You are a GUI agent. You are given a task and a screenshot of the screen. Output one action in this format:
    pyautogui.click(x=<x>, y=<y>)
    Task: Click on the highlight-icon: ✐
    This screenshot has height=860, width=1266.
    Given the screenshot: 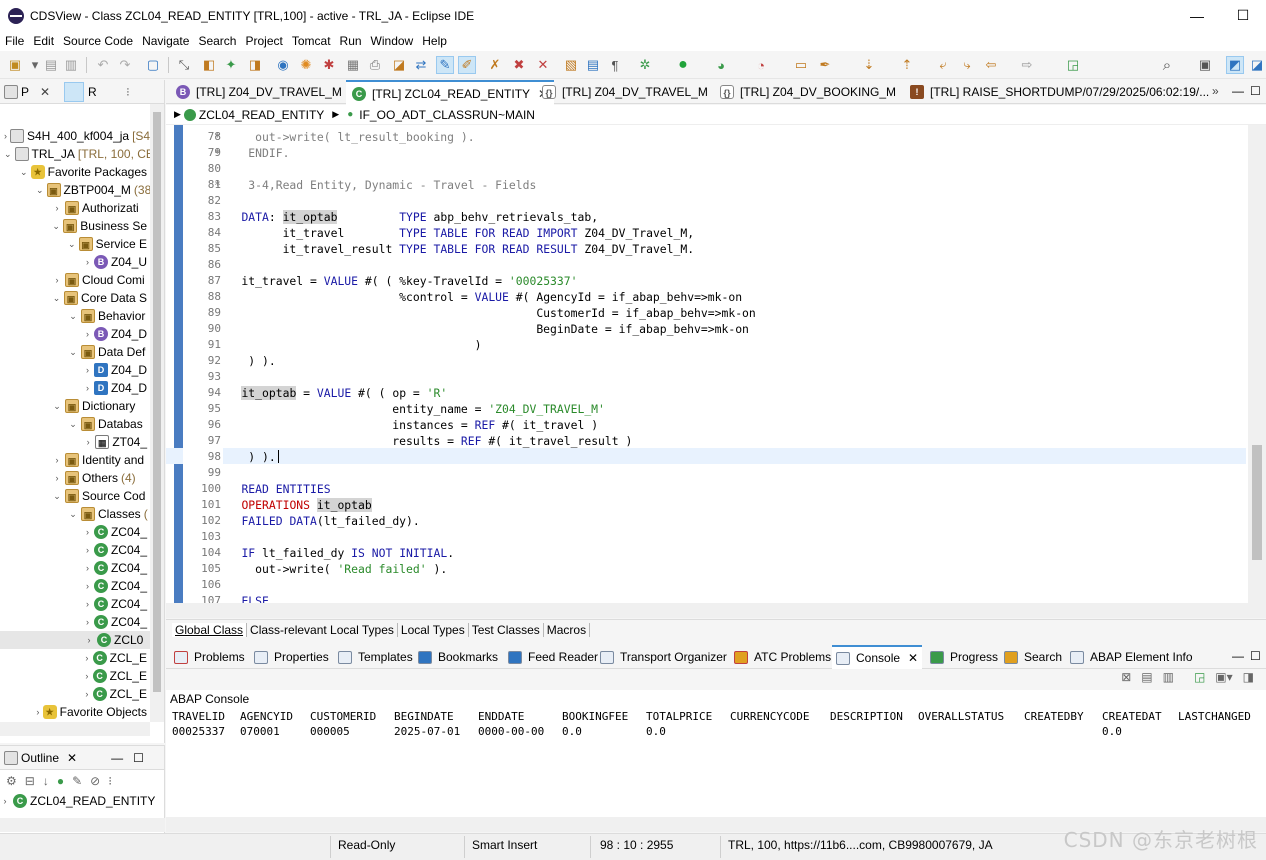 What is the action you would take?
    pyautogui.click(x=467, y=65)
    